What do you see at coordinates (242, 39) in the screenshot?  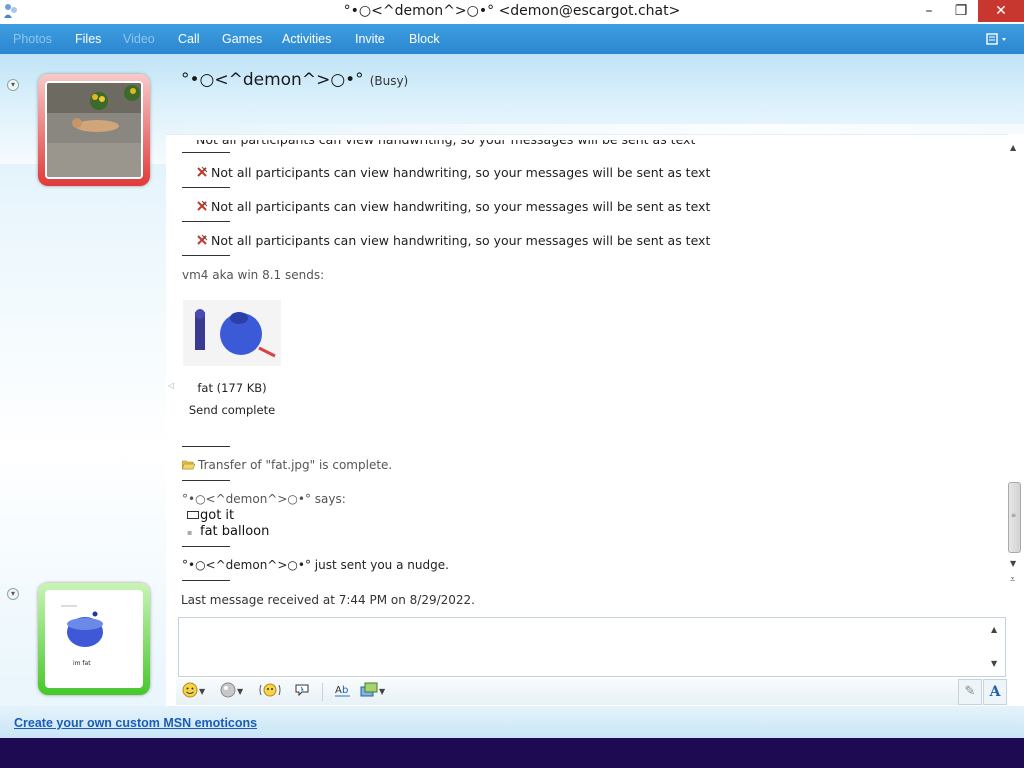 I see `menu-item-games: Games` at bounding box center [242, 39].